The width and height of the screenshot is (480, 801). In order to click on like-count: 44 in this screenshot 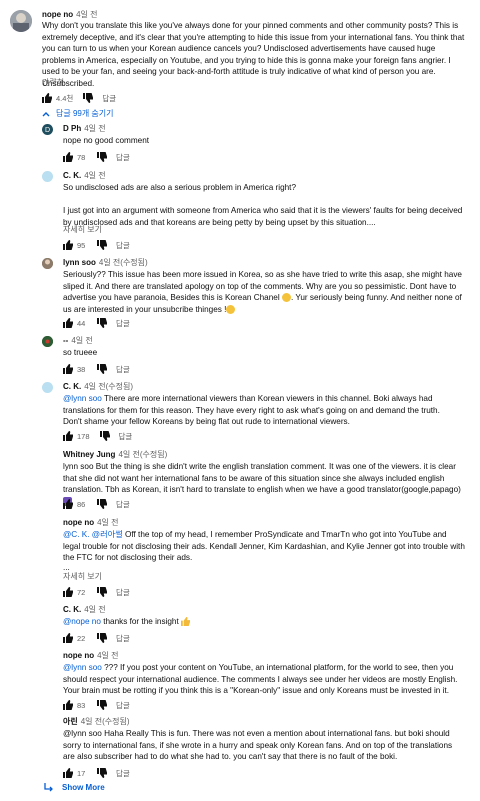, I will do `click(81, 323)`.